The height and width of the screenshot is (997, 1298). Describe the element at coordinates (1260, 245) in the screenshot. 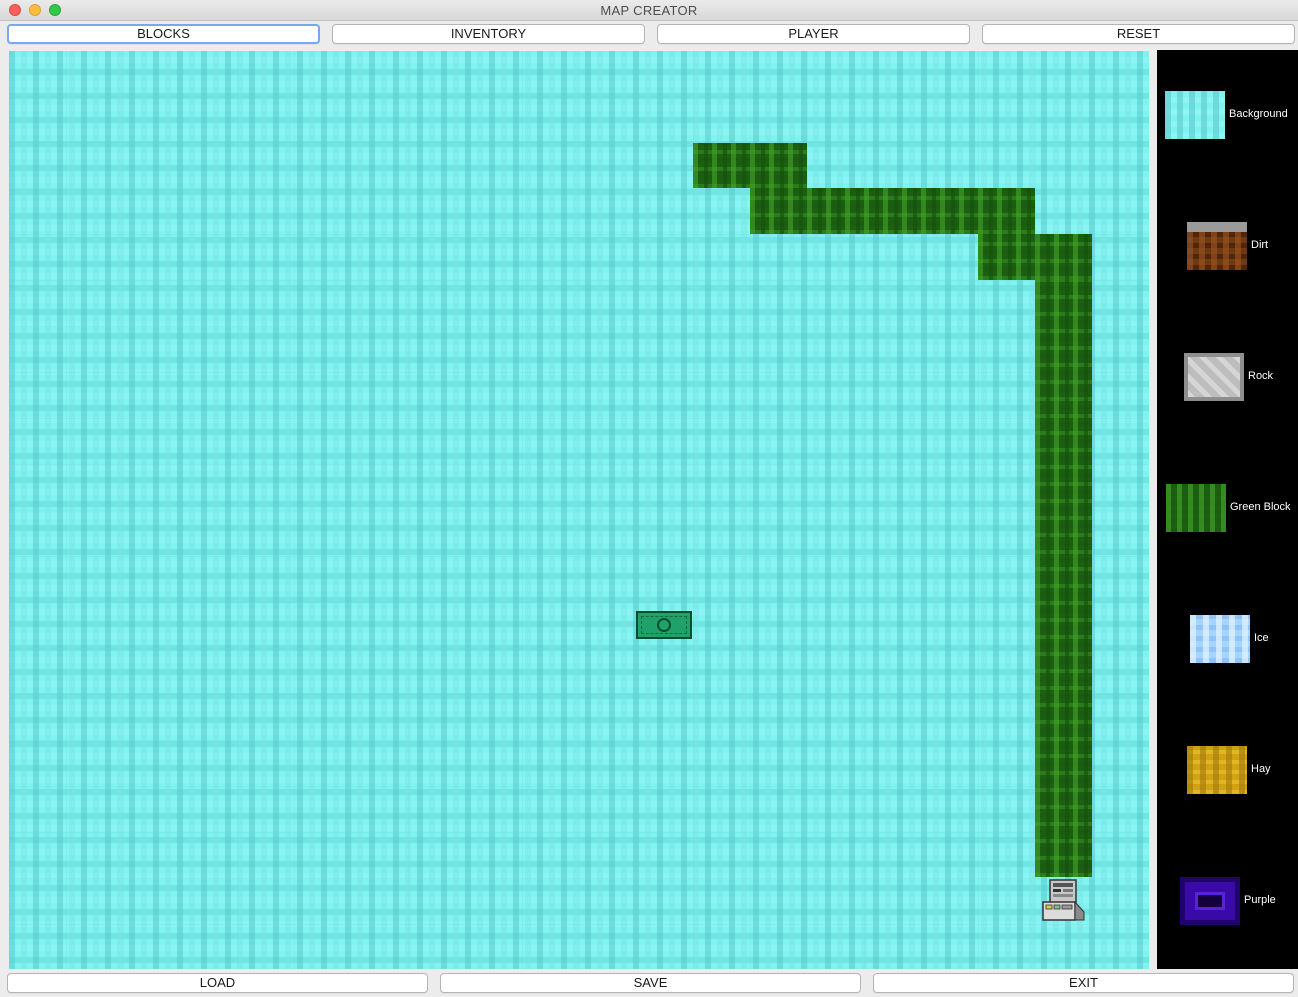

I see `palette-label: Dirt` at that location.